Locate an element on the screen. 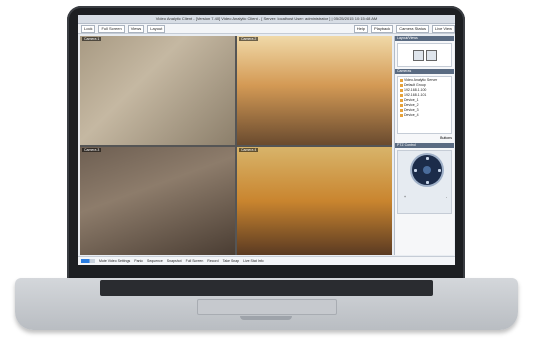 Image resolution: width=533 pixels, height=342 pixels. tree-item: Device_4 is located at coordinates (424, 115).